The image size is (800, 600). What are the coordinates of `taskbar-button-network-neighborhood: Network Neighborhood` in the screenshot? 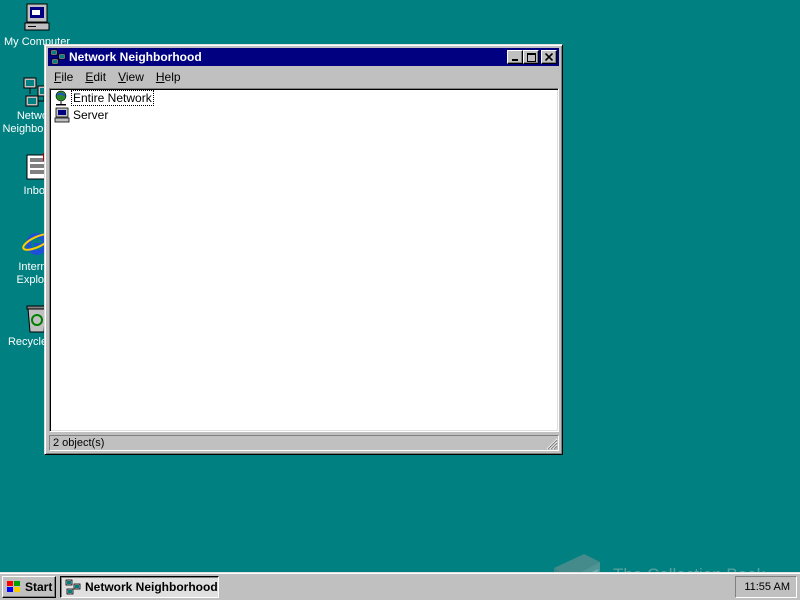 It's located at (139, 587).